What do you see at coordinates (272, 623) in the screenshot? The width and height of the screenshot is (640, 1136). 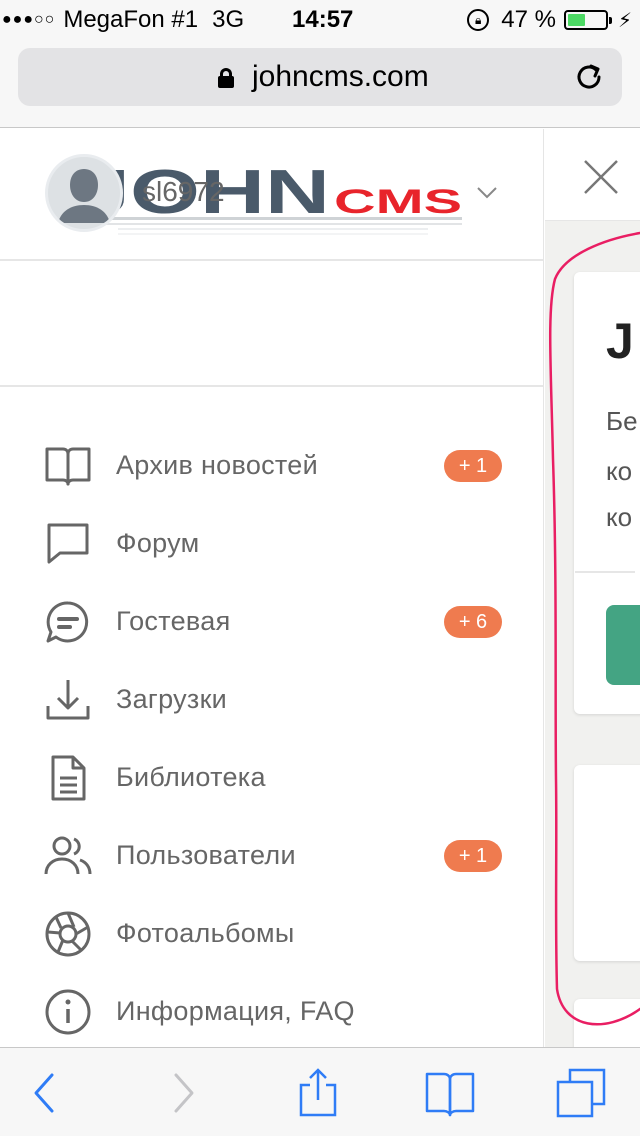 I see `menu-item-guestbook: Гостевая + 6` at bounding box center [272, 623].